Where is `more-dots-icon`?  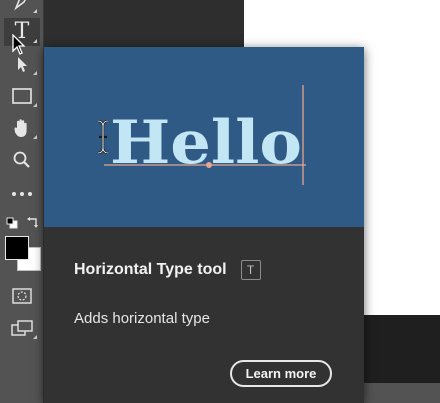
more-dots-icon is located at coordinates (22, 194).